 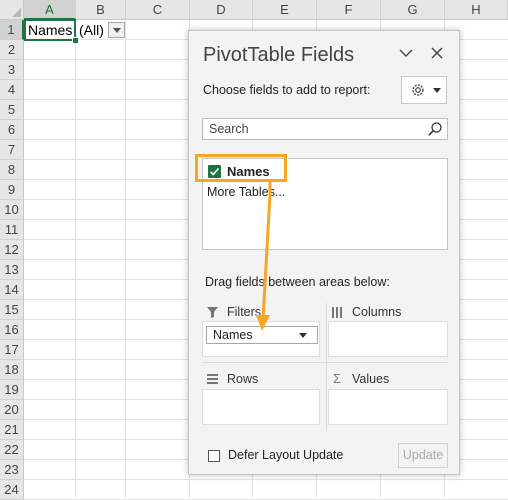 What do you see at coordinates (212, 379) in the screenshot?
I see `rows-icon` at bounding box center [212, 379].